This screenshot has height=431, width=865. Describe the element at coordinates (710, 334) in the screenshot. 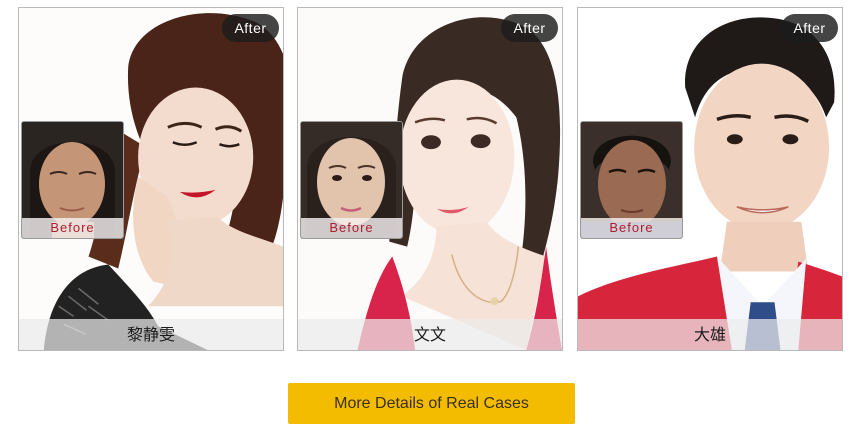

I see `case-name: 大雄` at that location.